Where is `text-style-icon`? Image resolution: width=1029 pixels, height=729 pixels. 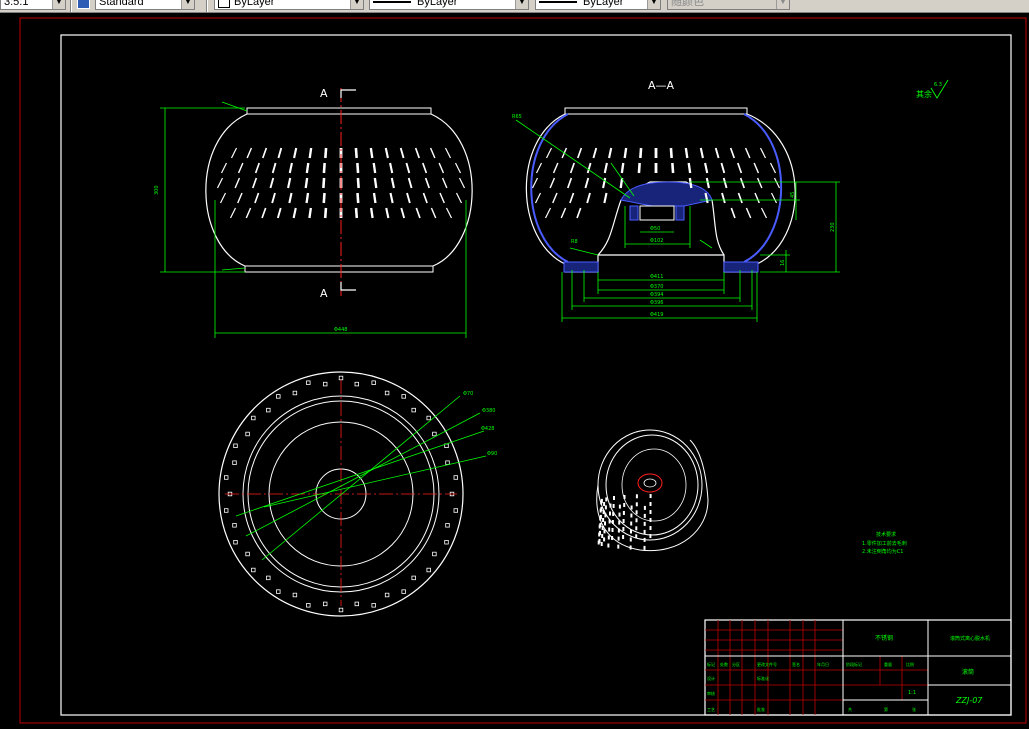 text-style-icon is located at coordinates (83, 4).